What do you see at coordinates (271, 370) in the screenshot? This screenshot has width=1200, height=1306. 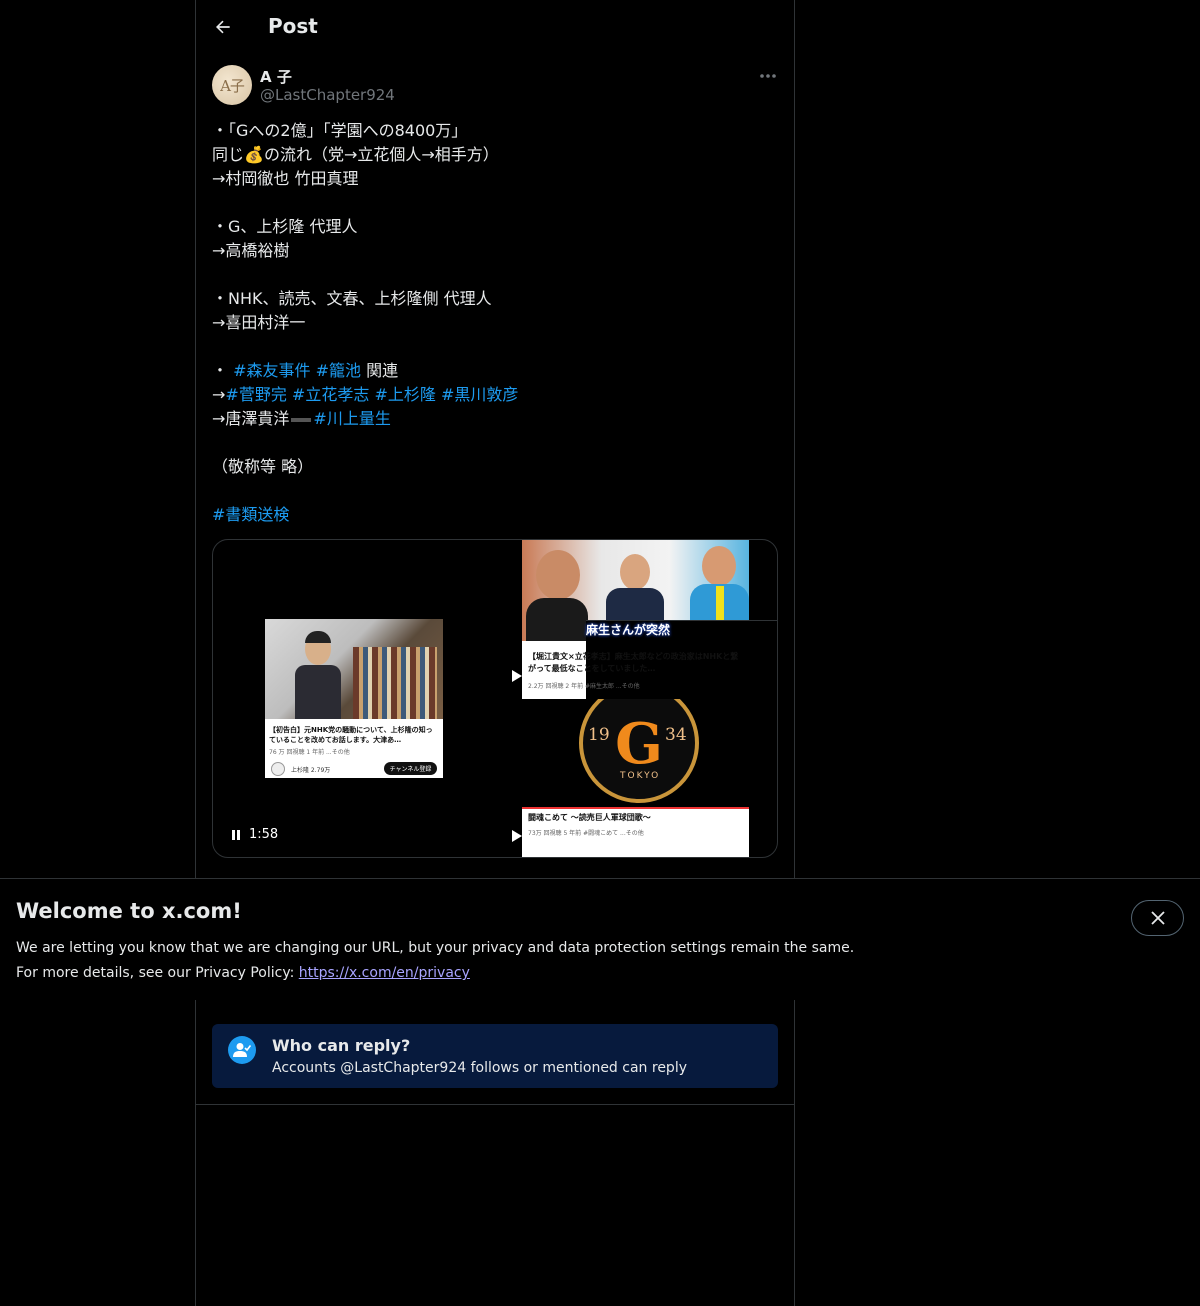 I see `hashtag-link: #森友事件` at bounding box center [271, 370].